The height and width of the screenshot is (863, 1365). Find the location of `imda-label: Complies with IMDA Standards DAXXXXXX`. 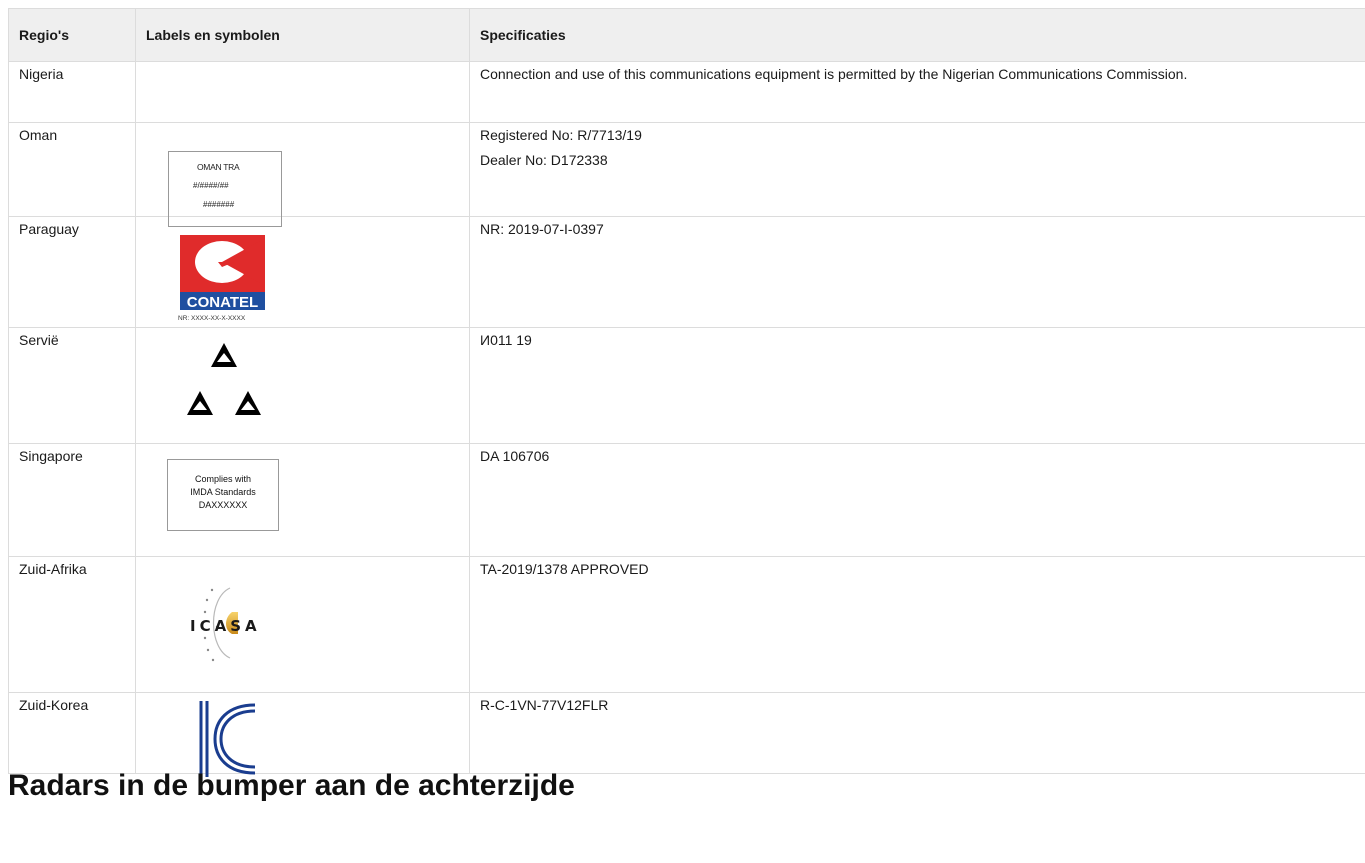

imda-label: Complies with IMDA Standards DAXXXXXX is located at coordinates (223, 495).